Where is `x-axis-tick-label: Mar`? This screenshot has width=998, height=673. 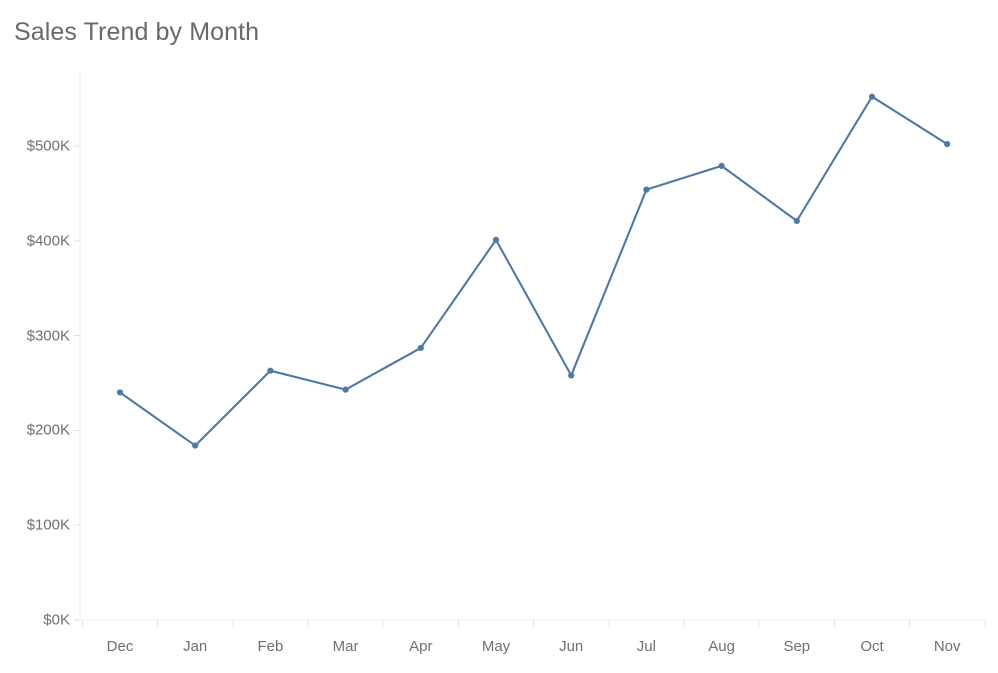 x-axis-tick-label: Mar is located at coordinates (345, 646).